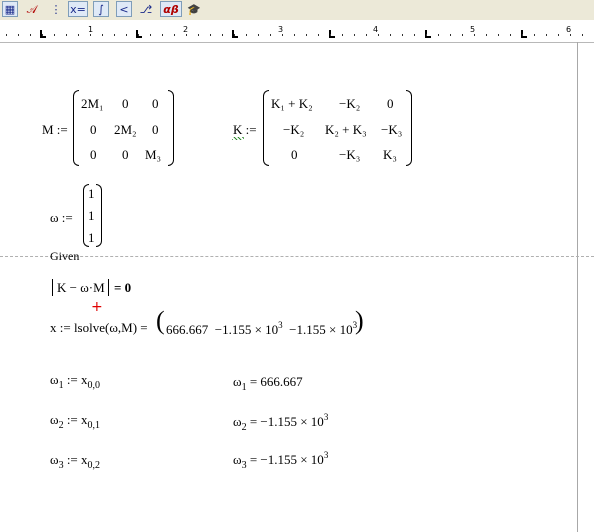  Describe the element at coordinates (81, 288) in the screenshot. I see `constraint-expression: K − ω·M` at that location.